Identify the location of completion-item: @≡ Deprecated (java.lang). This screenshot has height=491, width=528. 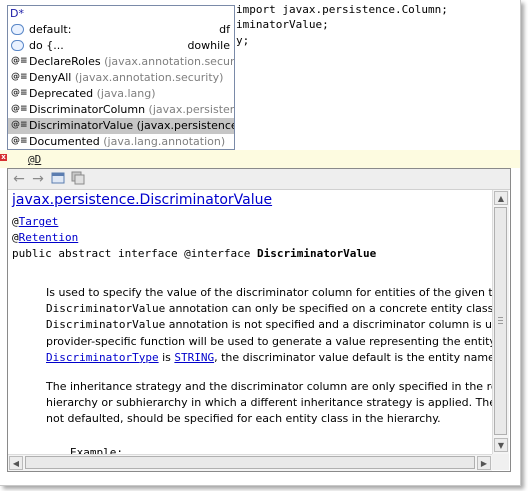
(121, 94).